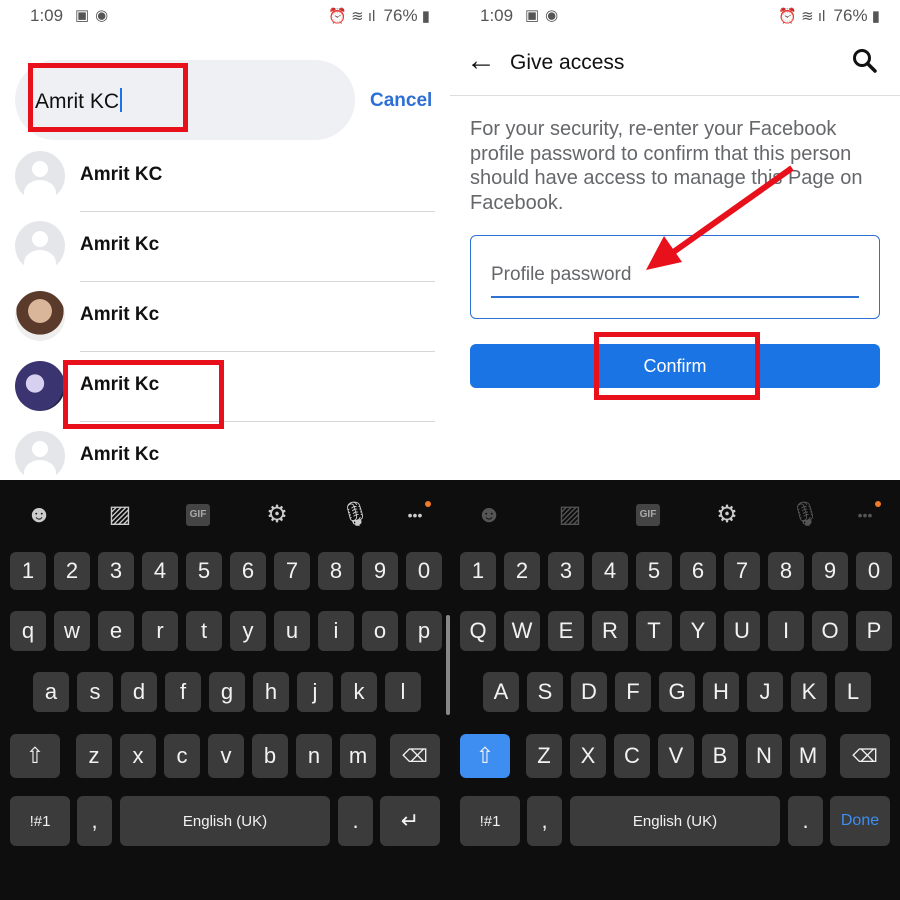 This screenshot has height=900, width=900. I want to click on key-w: W, so click(522, 631).